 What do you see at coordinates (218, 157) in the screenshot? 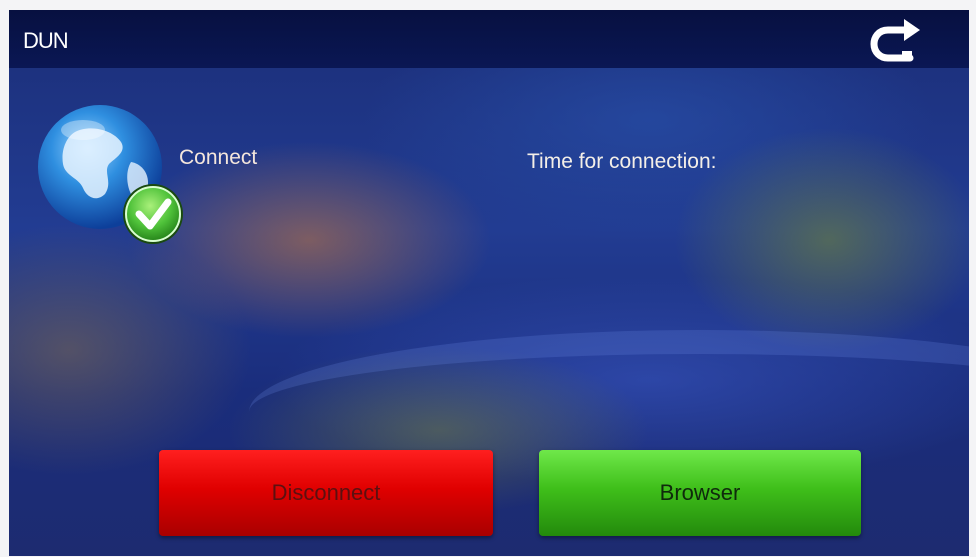
I see `connection-status-text: Connect` at bounding box center [218, 157].